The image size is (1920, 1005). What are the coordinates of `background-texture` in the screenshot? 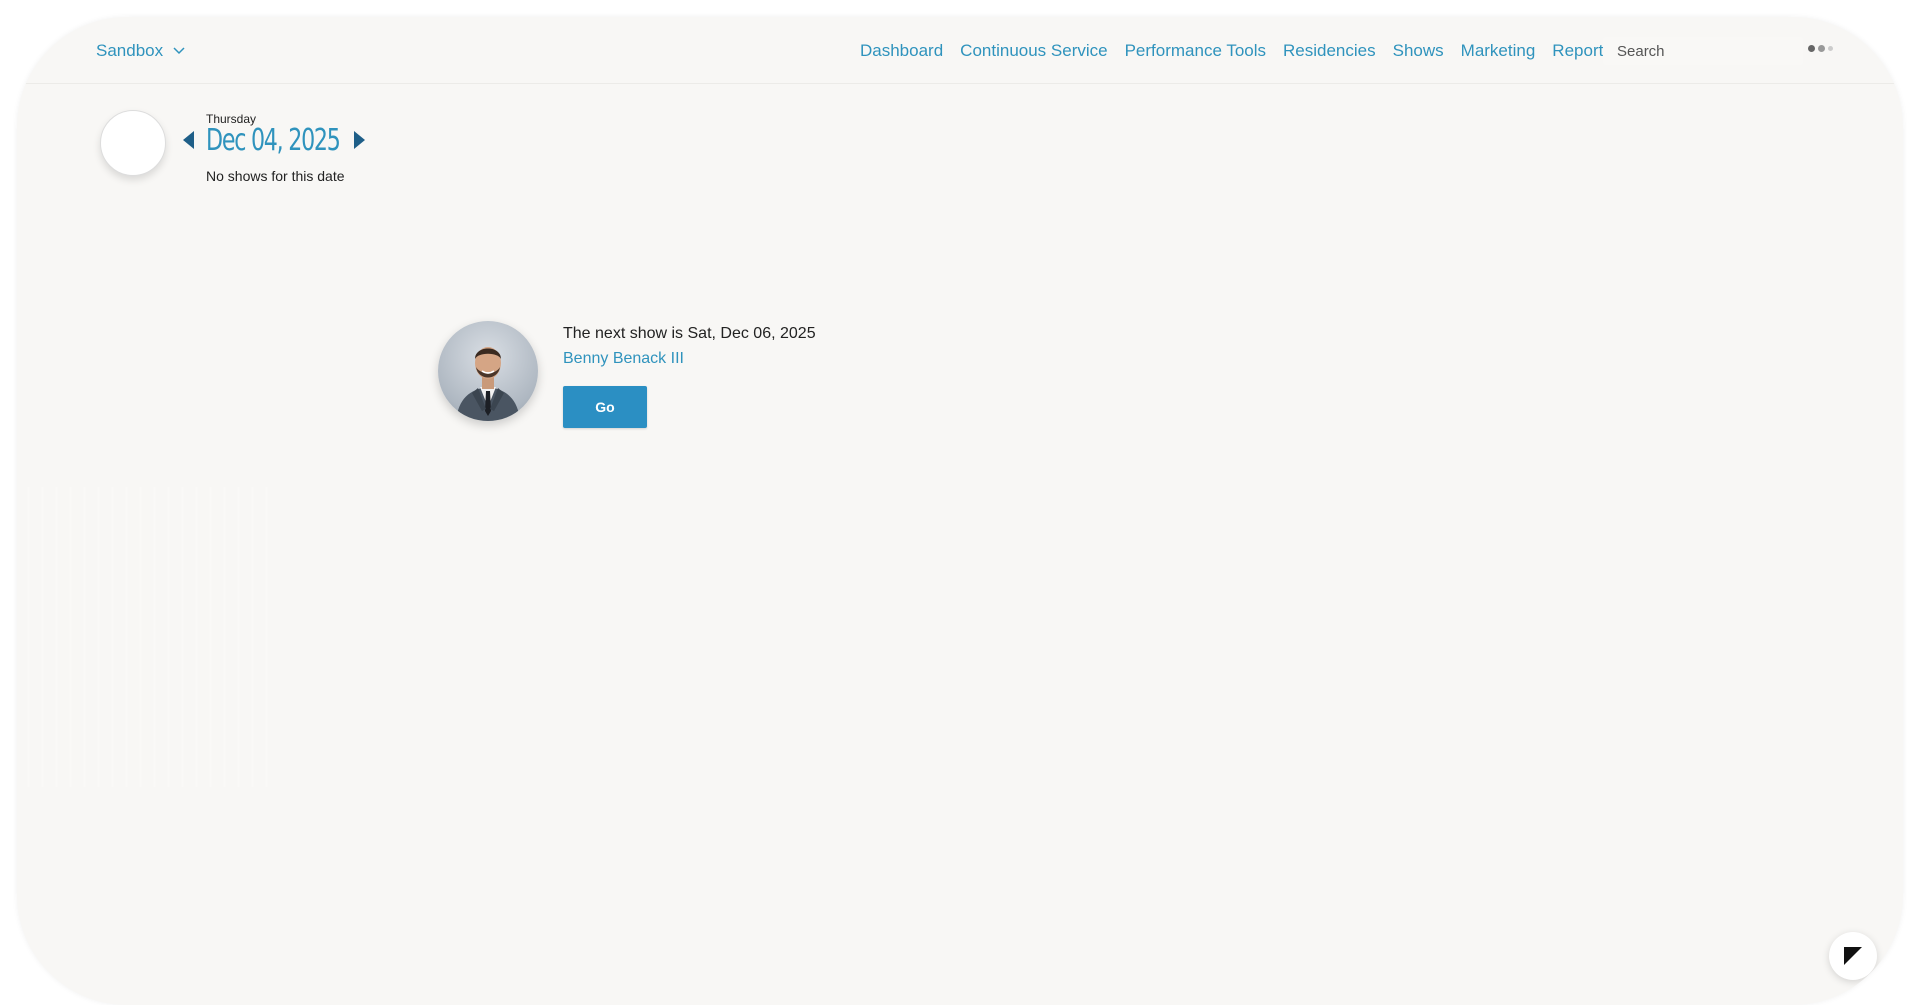 It's located at (147, 637).